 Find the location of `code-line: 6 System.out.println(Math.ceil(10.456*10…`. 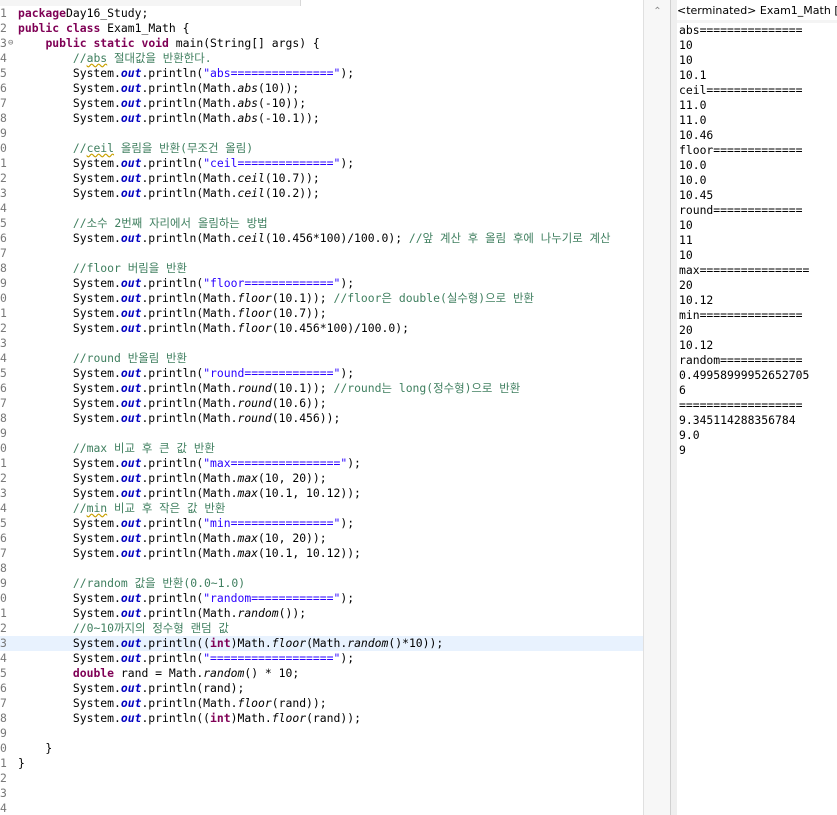

code-line: 6 System.out.println(Math.ceil(10.456*10… is located at coordinates (321, 238).